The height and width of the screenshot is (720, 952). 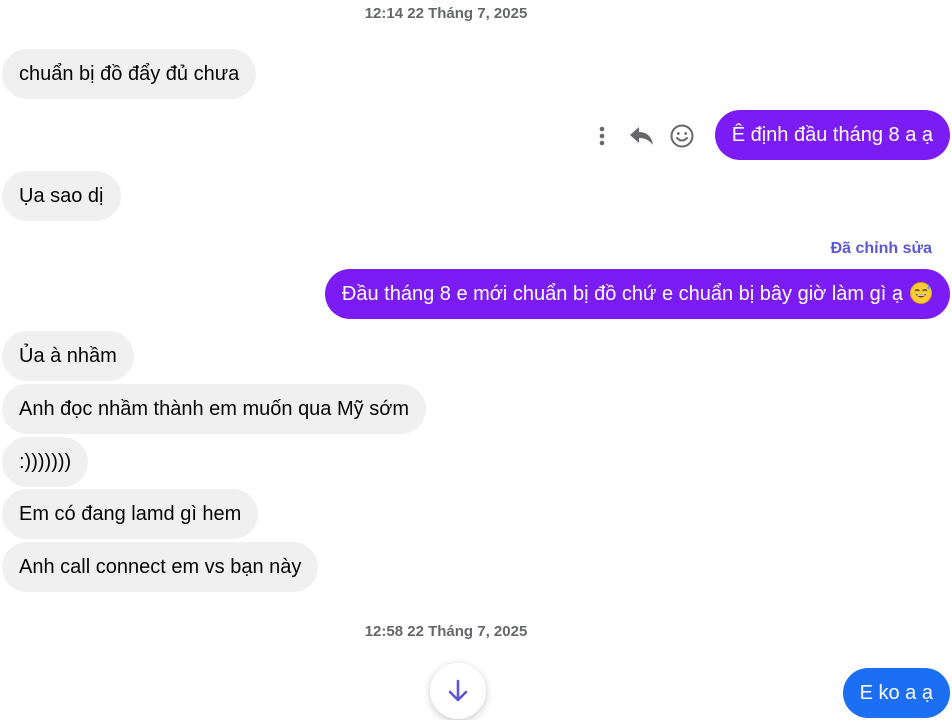 I want to click on more-options-button, so click(x=602, y=136).